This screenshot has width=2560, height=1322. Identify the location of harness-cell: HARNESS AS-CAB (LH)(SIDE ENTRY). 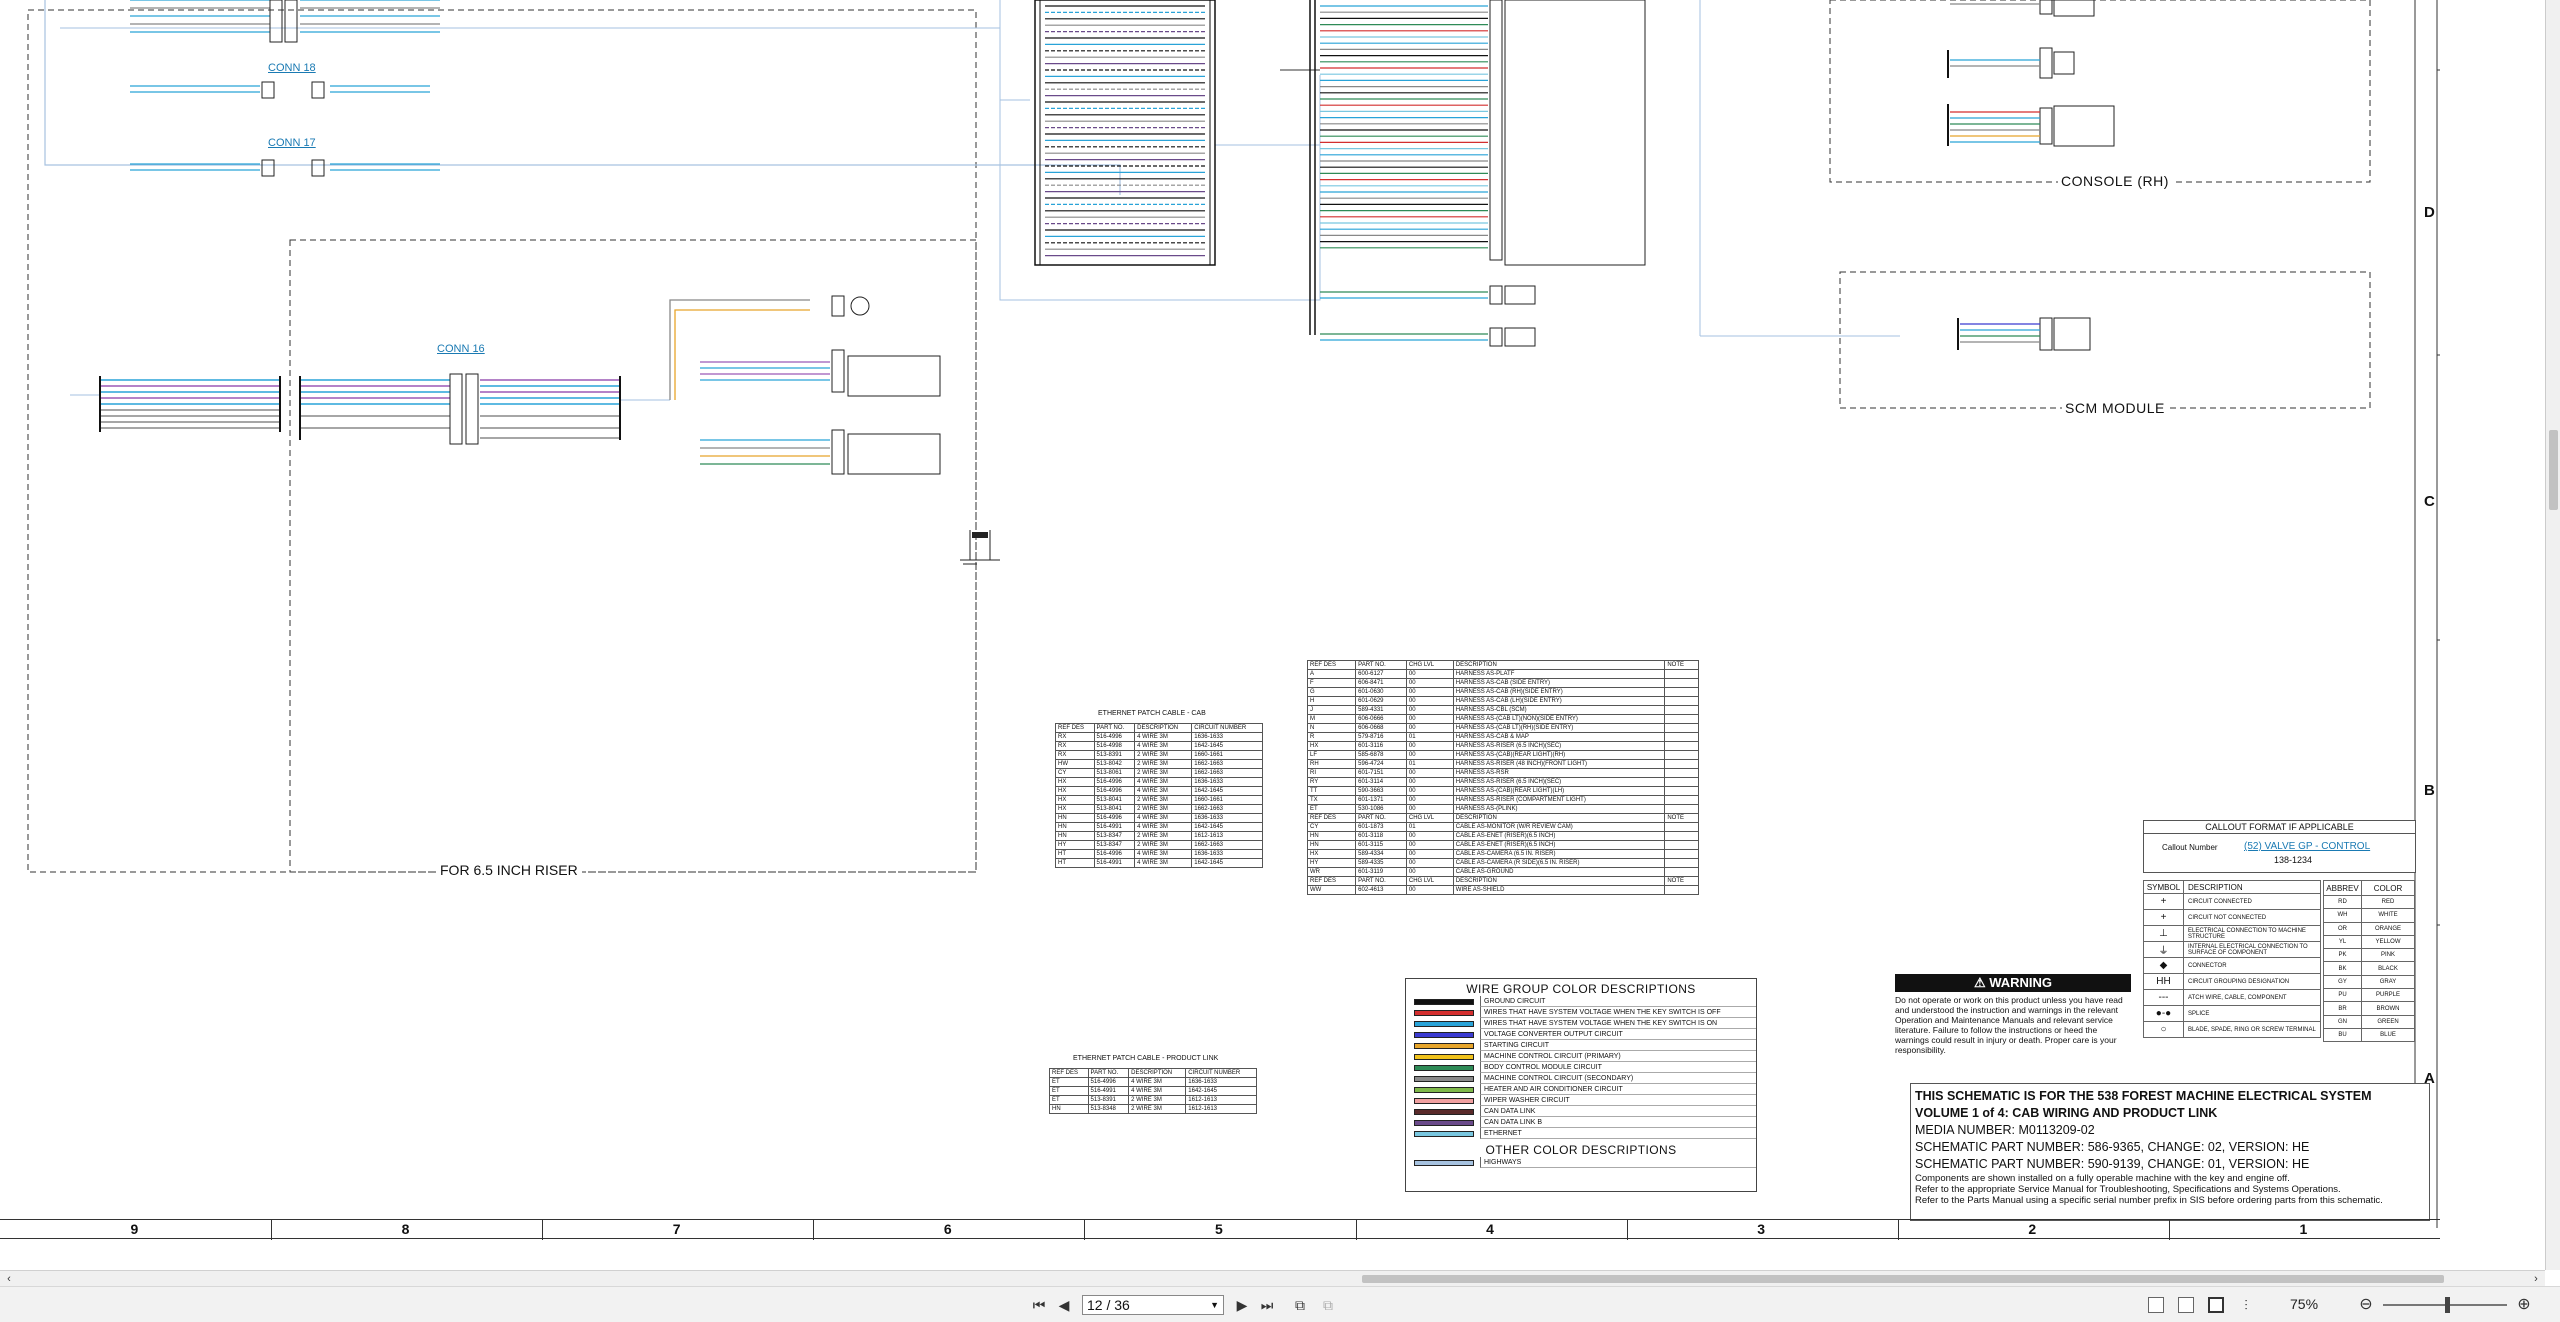
(1559, 701).